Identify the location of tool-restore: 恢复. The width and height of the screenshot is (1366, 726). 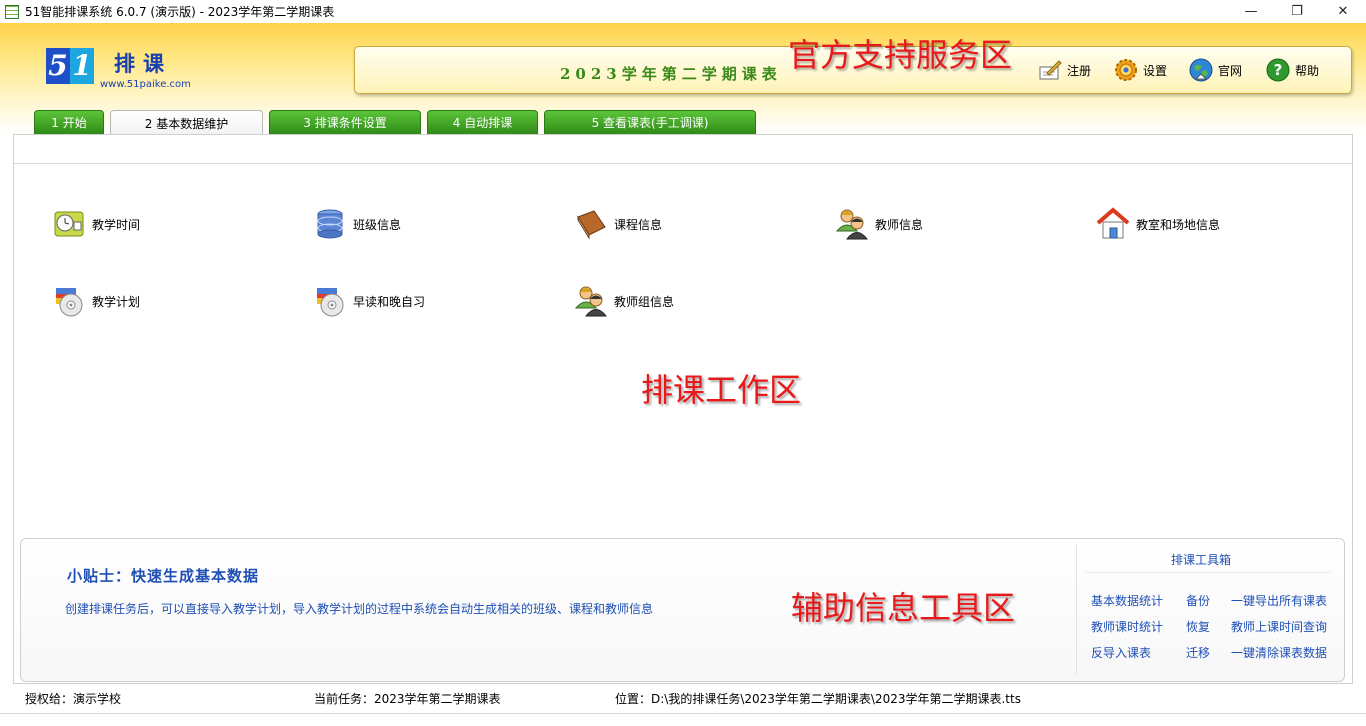
(1198, 626).